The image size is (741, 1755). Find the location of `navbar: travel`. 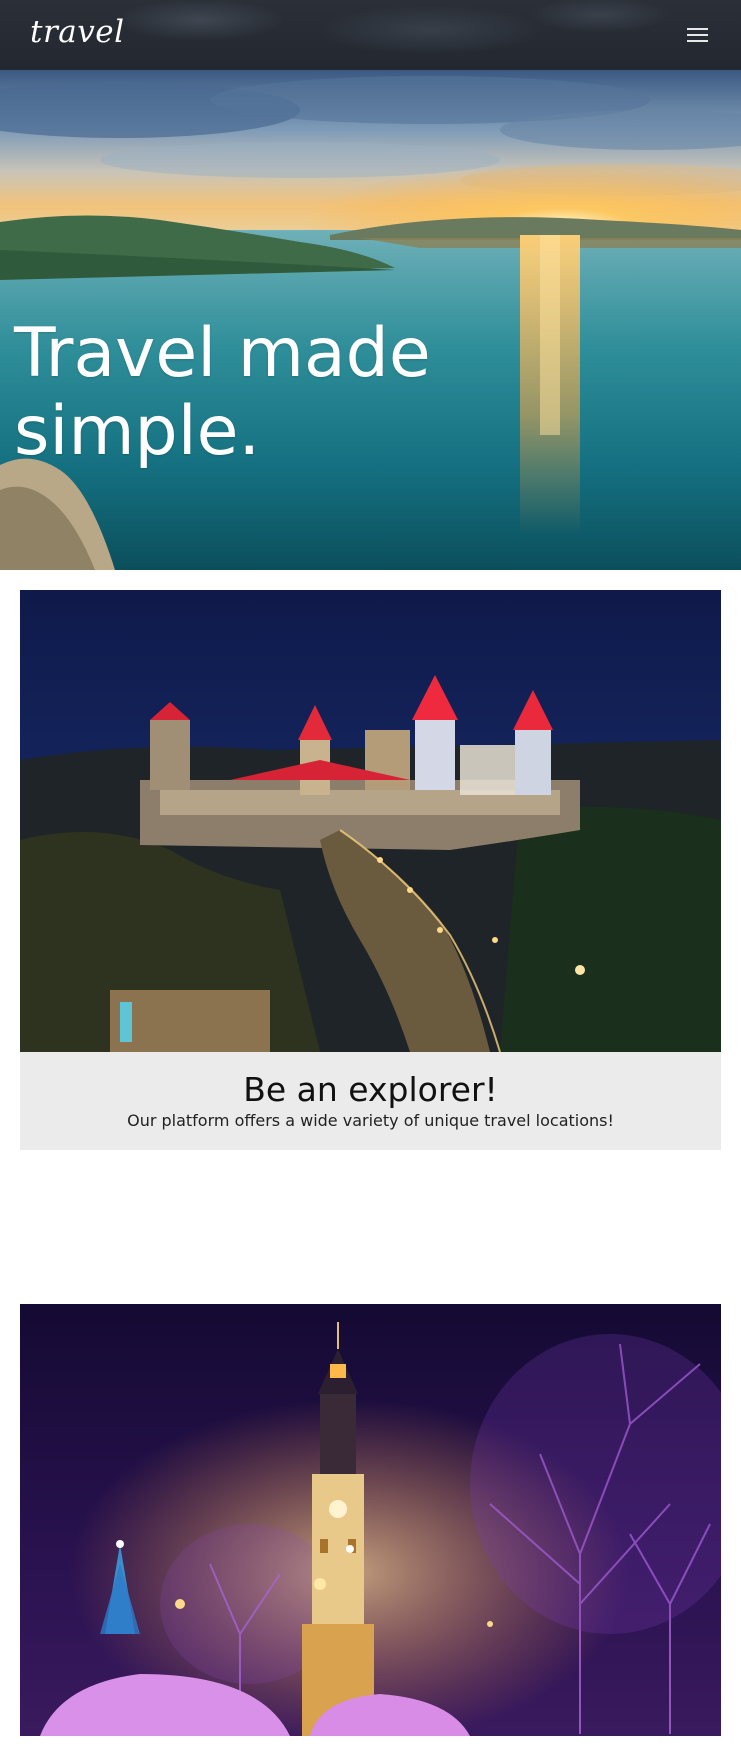

navbar: travel is located at coordinates (370, 35).